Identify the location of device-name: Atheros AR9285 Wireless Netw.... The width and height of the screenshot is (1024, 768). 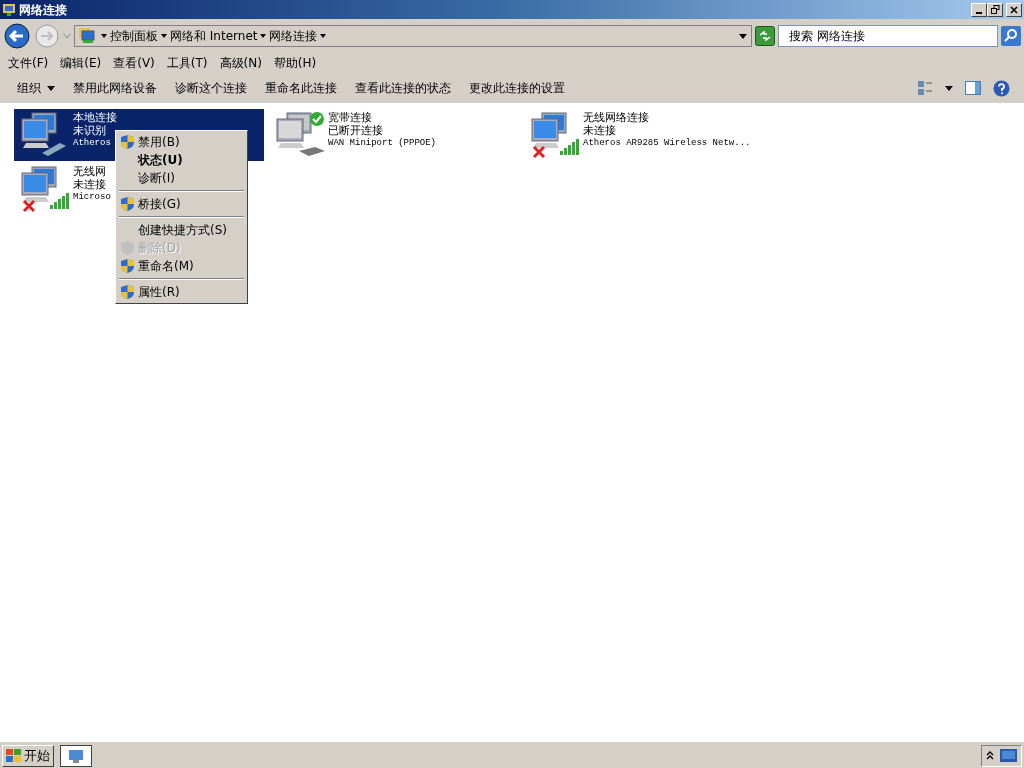
(667, 143).